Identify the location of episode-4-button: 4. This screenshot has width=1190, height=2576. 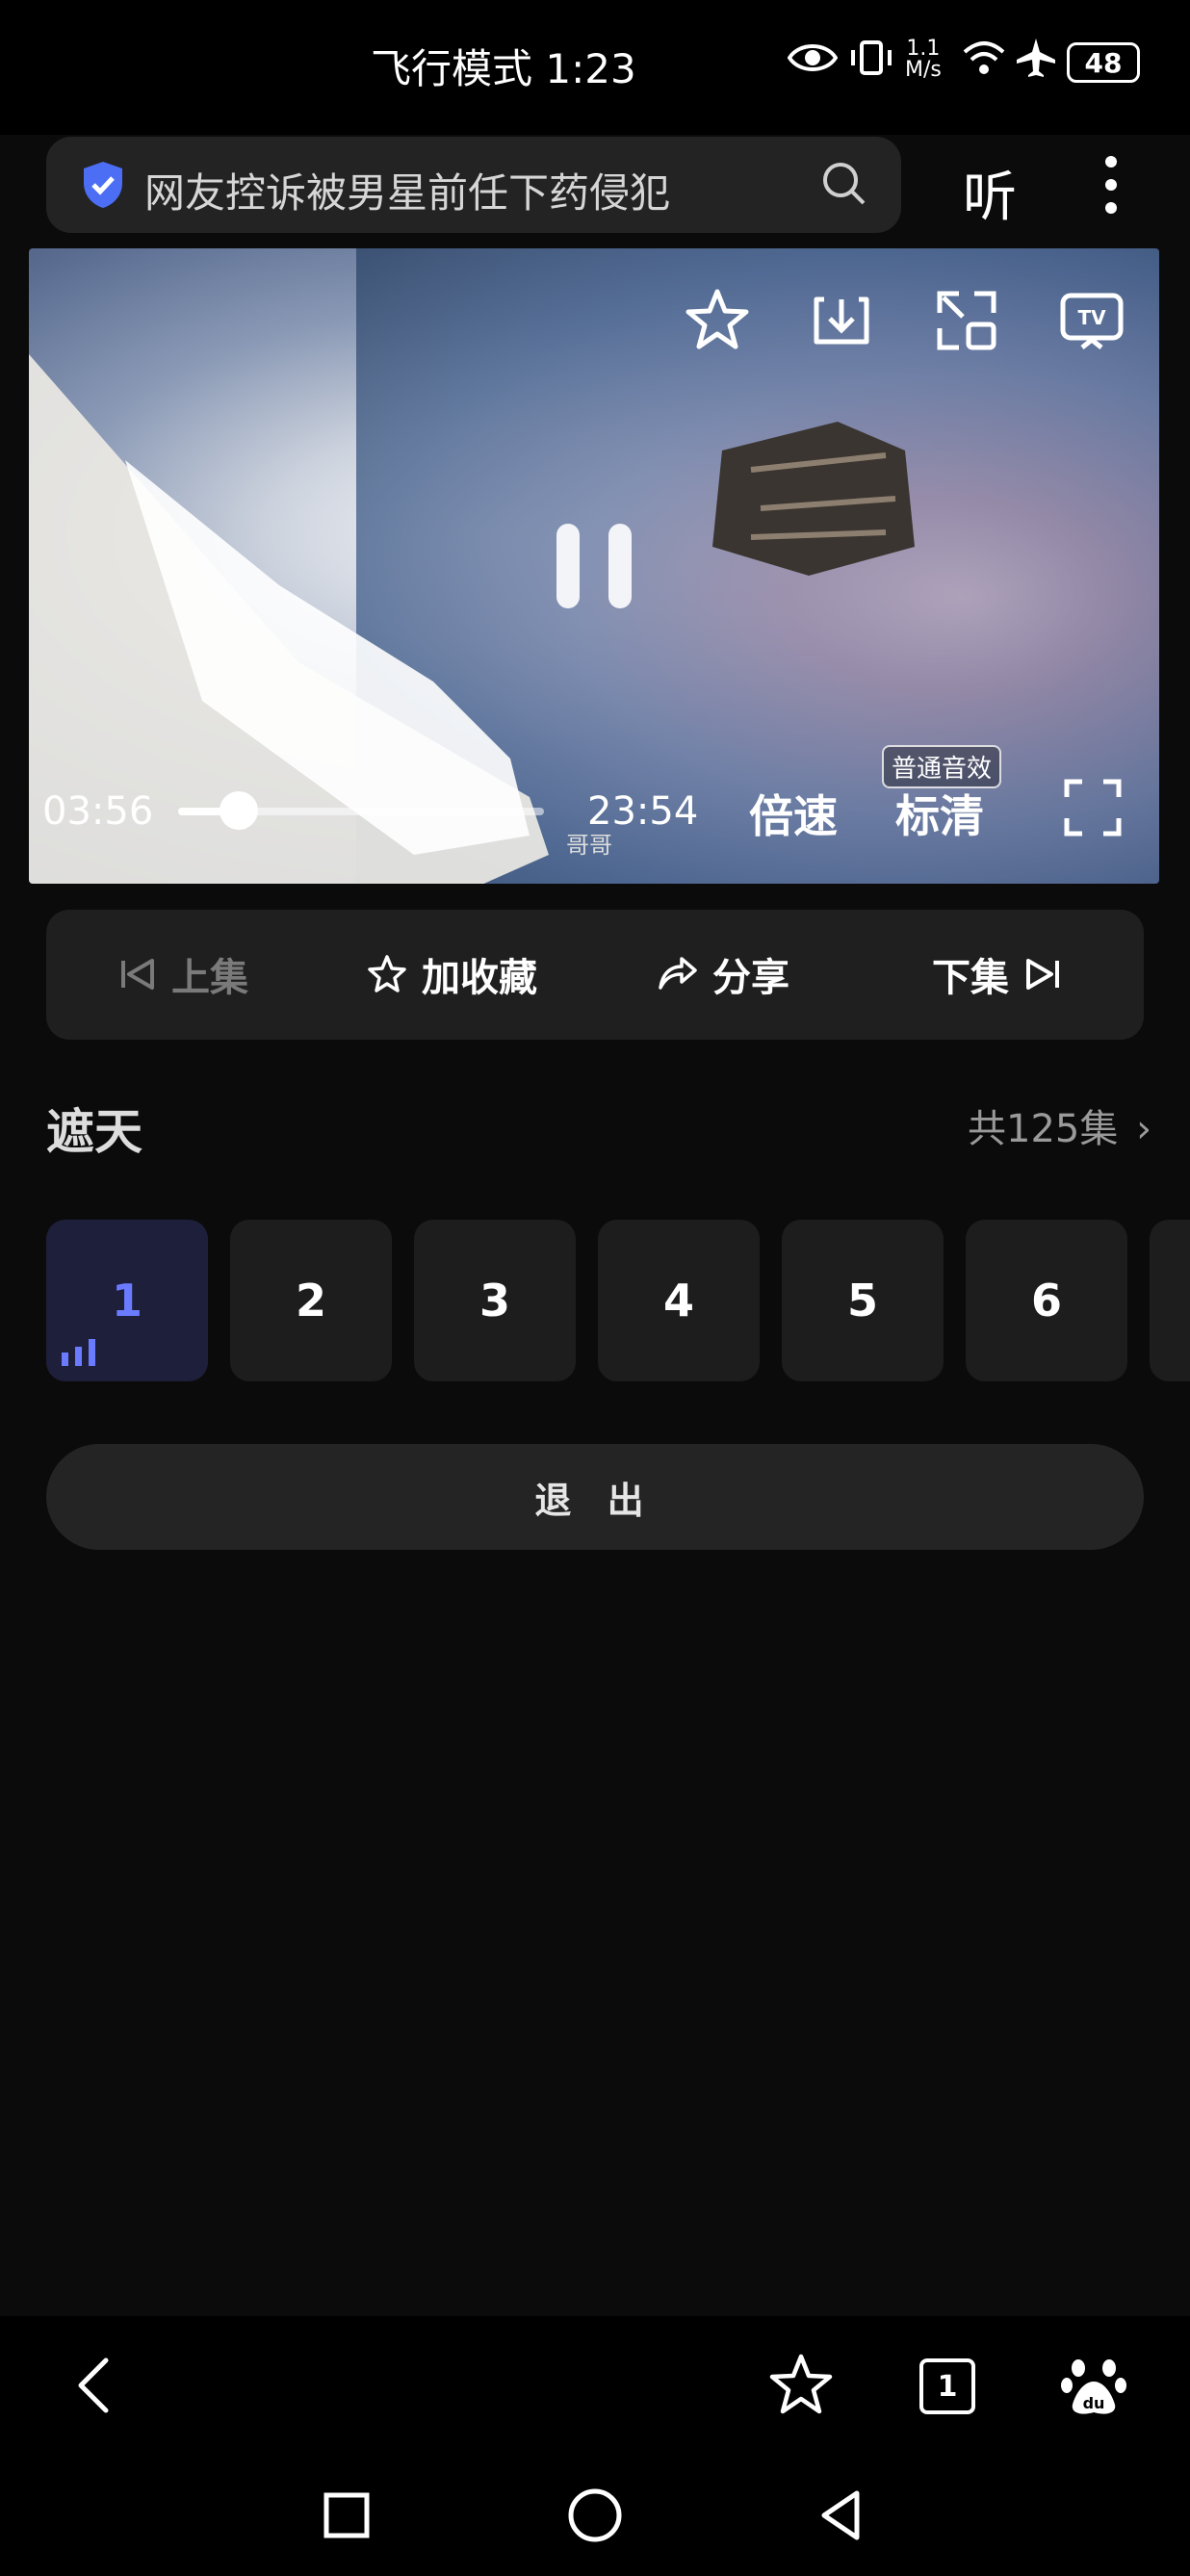
(679, 1301).